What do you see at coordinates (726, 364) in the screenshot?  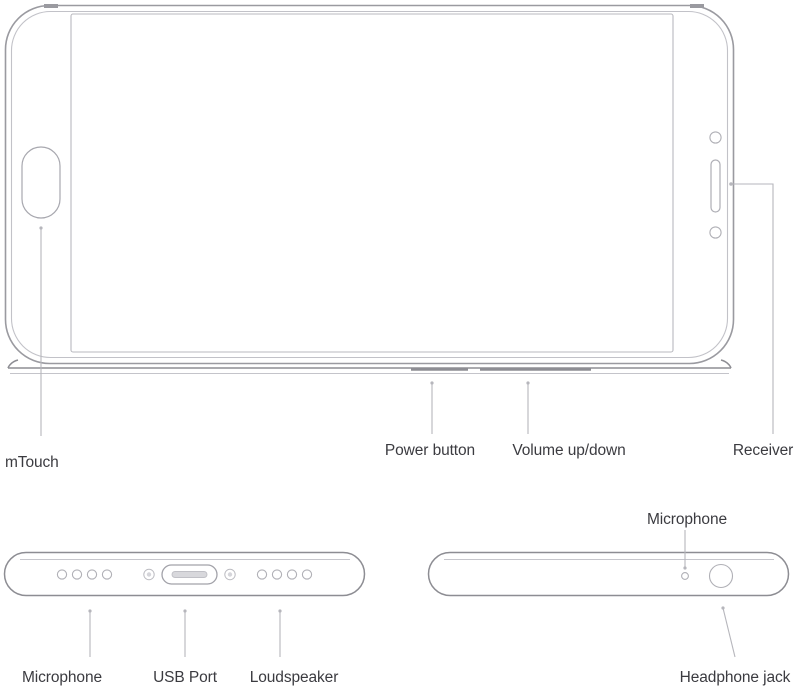 I see `side-rail-corner-right` at bounding box center [726, 364].